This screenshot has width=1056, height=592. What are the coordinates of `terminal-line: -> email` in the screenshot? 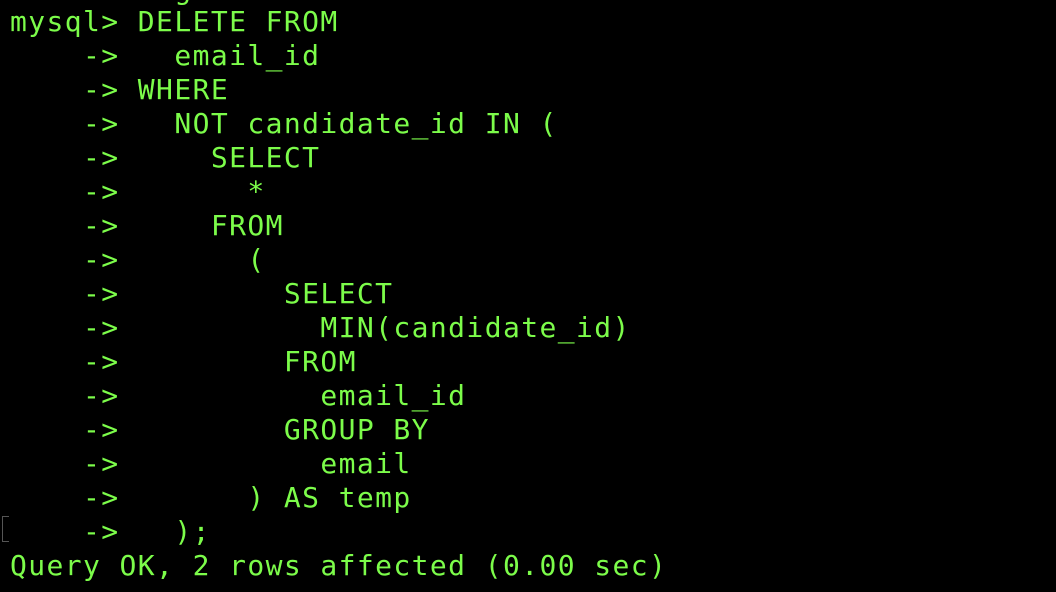 It's located at (211, 463).